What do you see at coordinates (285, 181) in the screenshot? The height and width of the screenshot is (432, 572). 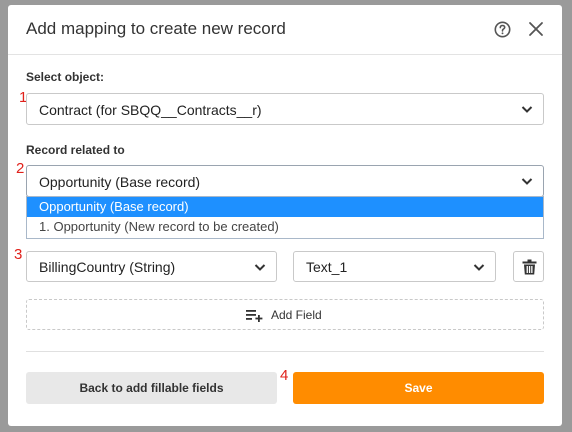 I see `record-related-dropdown: Opportunity (Base record)` at bounding box center [285, 181].